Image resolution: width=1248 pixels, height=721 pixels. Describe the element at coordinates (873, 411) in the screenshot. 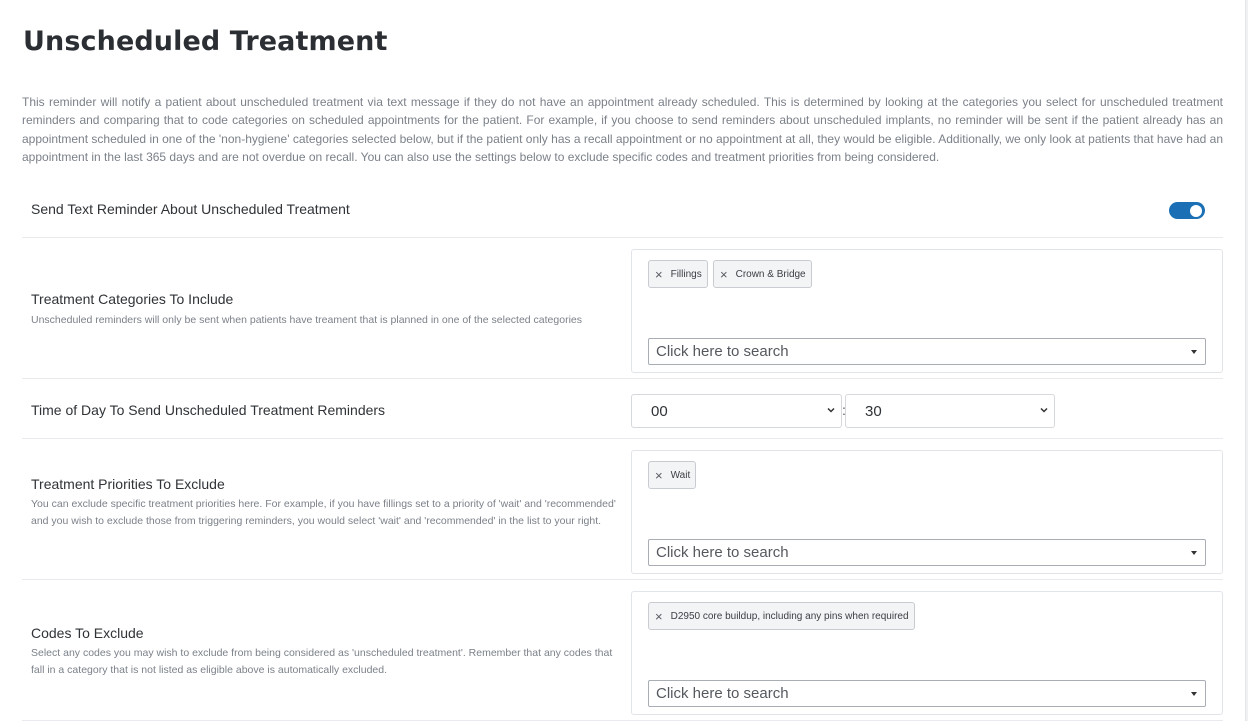

I see `minute-value: 30` at that location.